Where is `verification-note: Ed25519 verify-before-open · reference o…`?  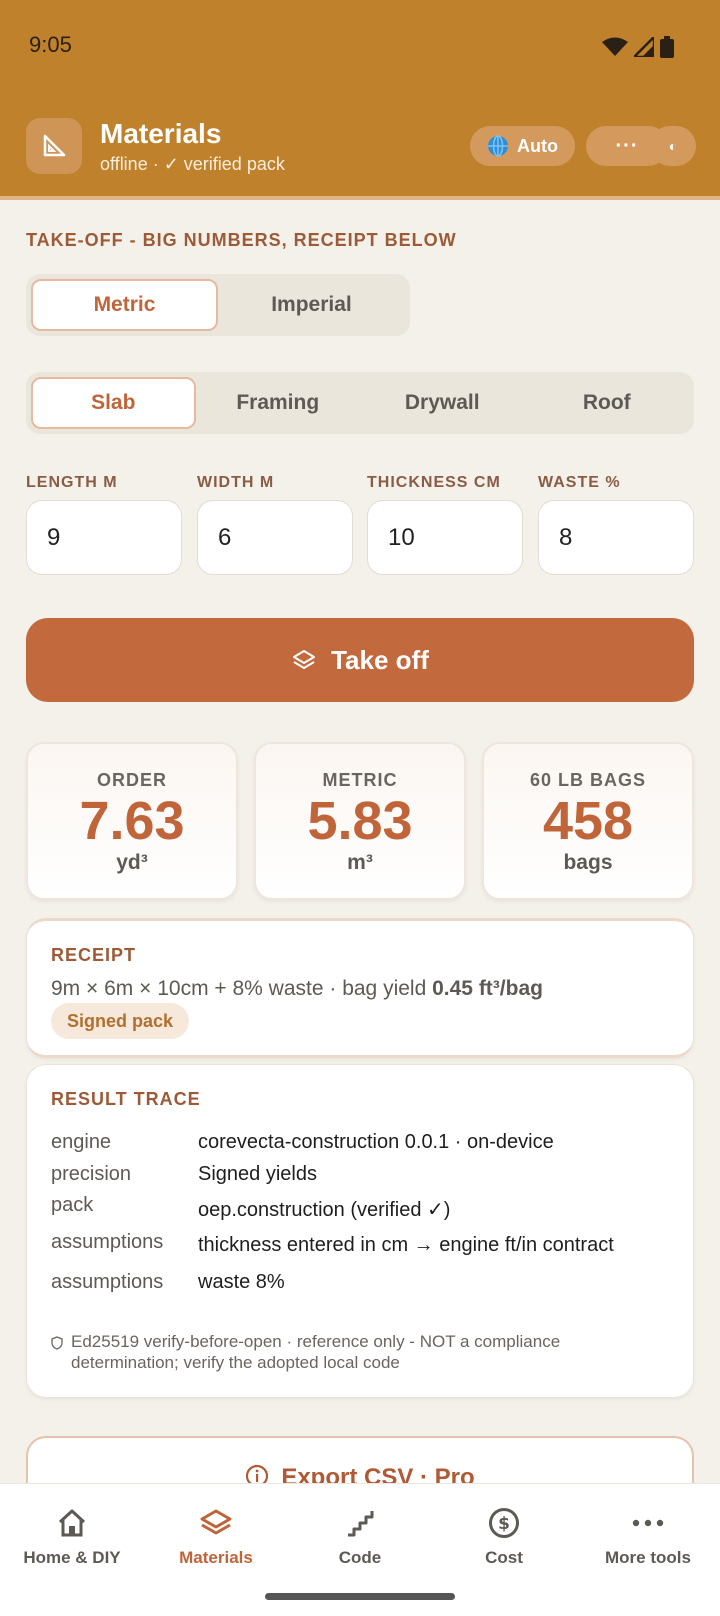
verification-note: Ed25519 verify-before-open · reference o… is located at coordinates (351, 1352).